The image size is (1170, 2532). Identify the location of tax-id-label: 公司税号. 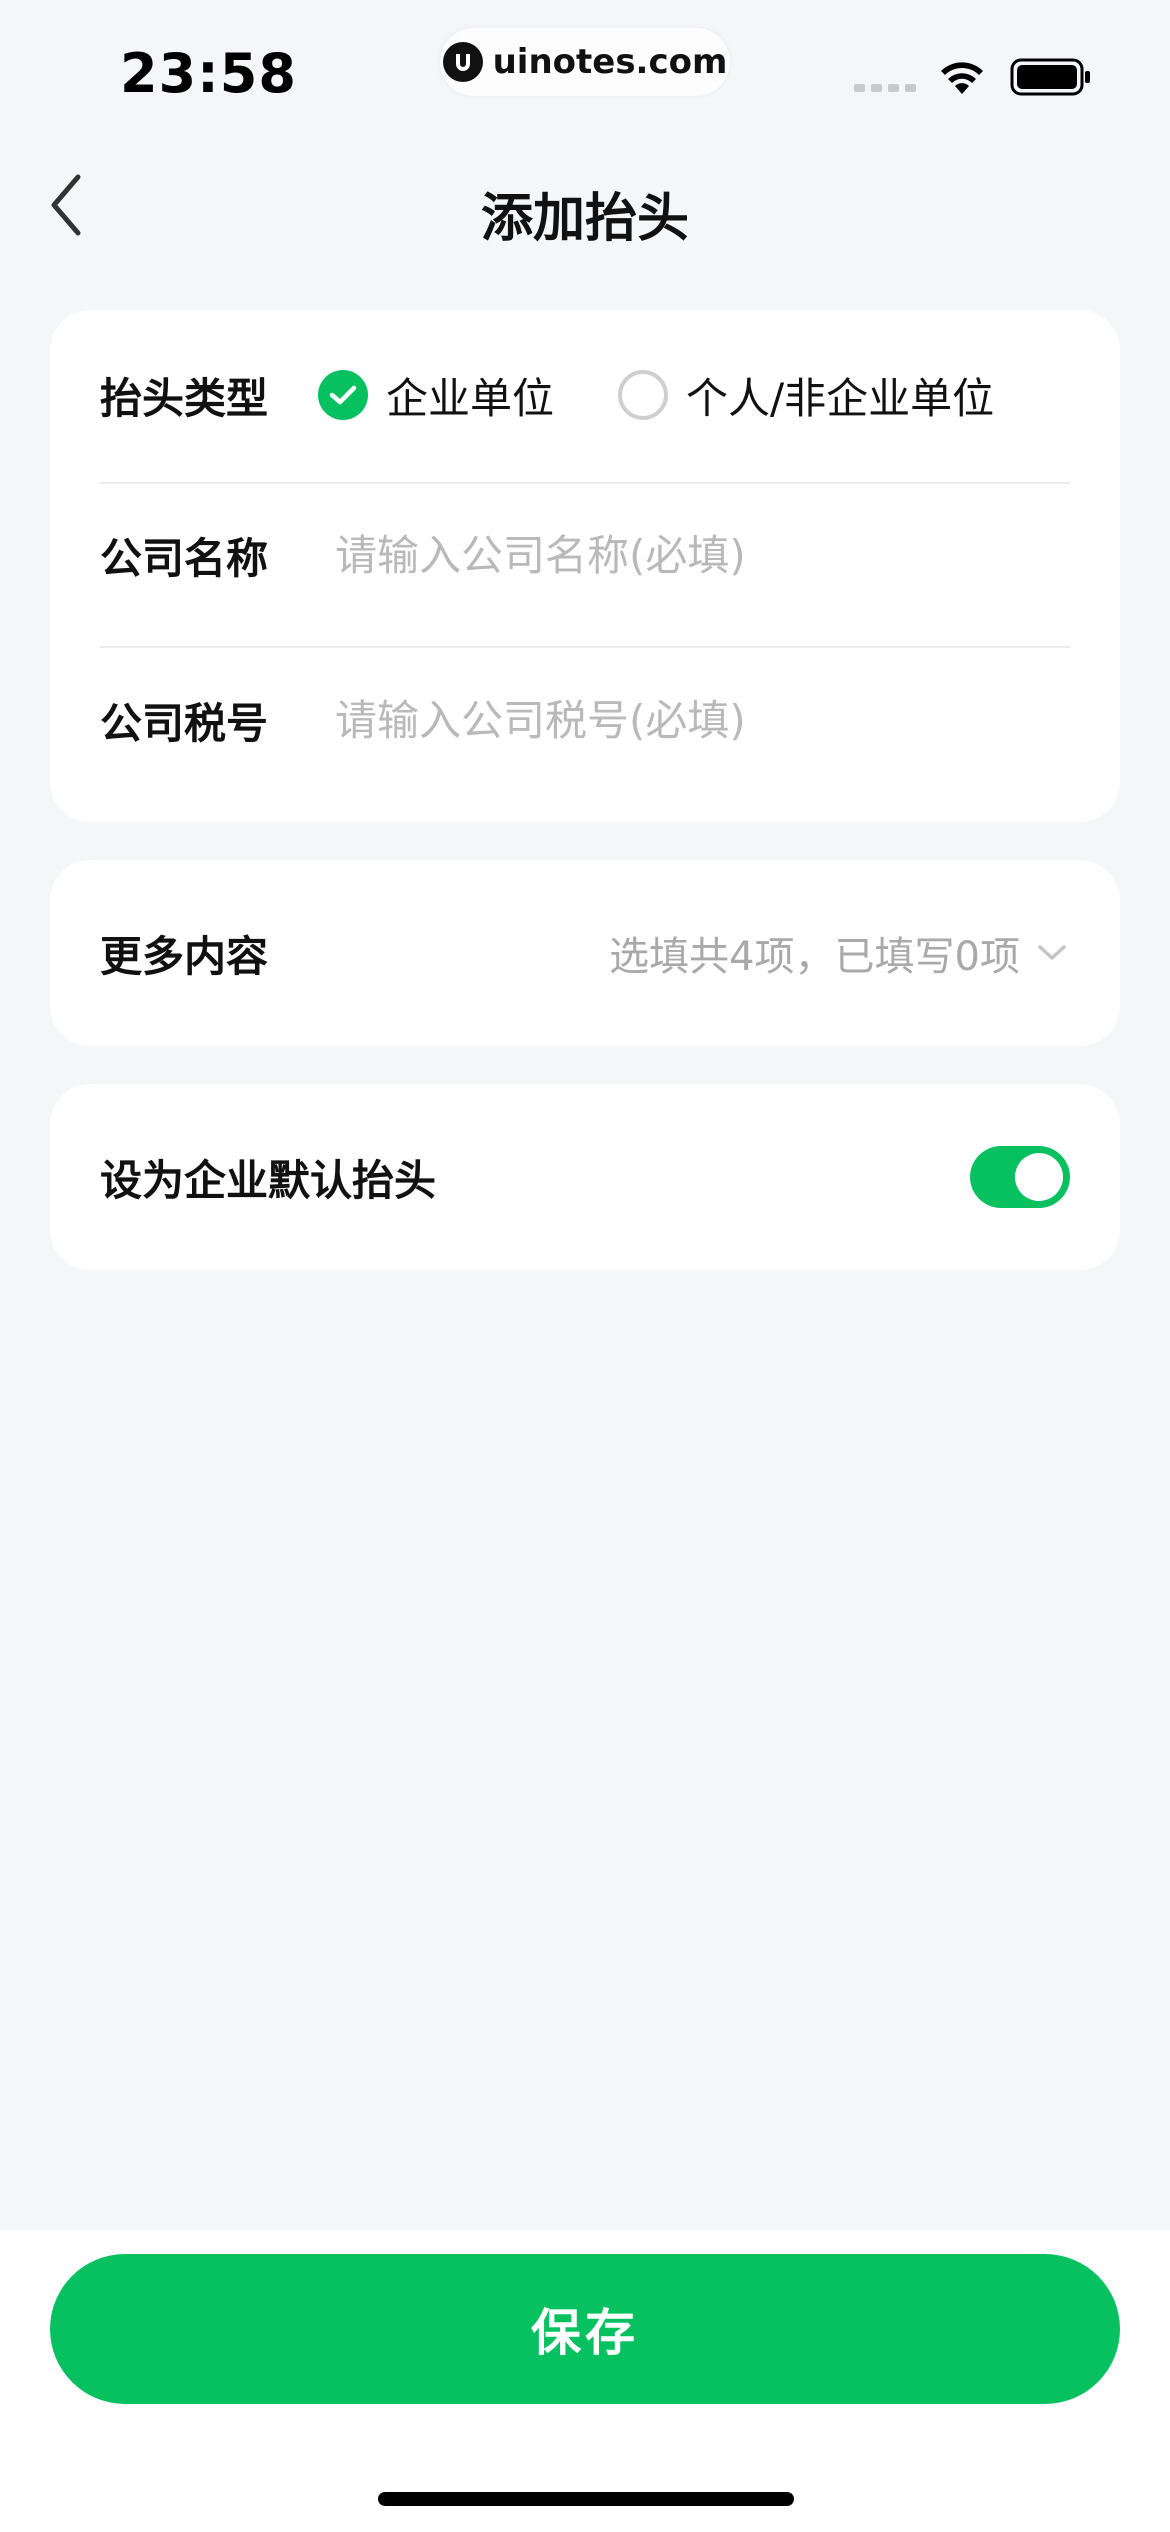
(184, 723).